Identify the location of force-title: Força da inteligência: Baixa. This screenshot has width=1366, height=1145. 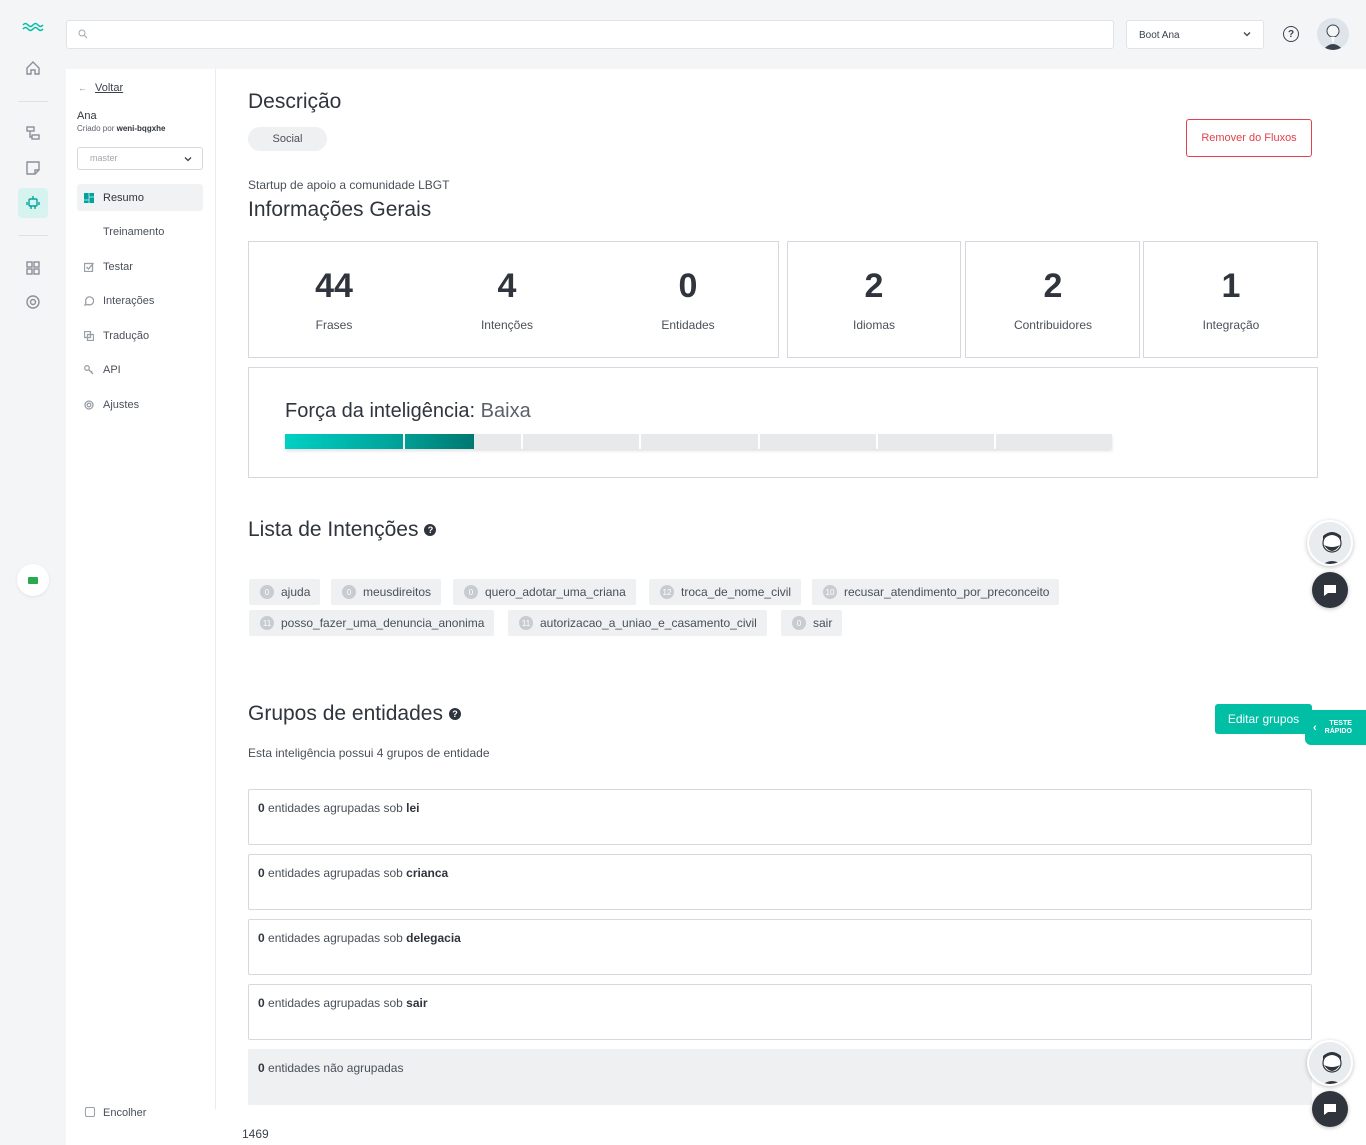
(408, 411).